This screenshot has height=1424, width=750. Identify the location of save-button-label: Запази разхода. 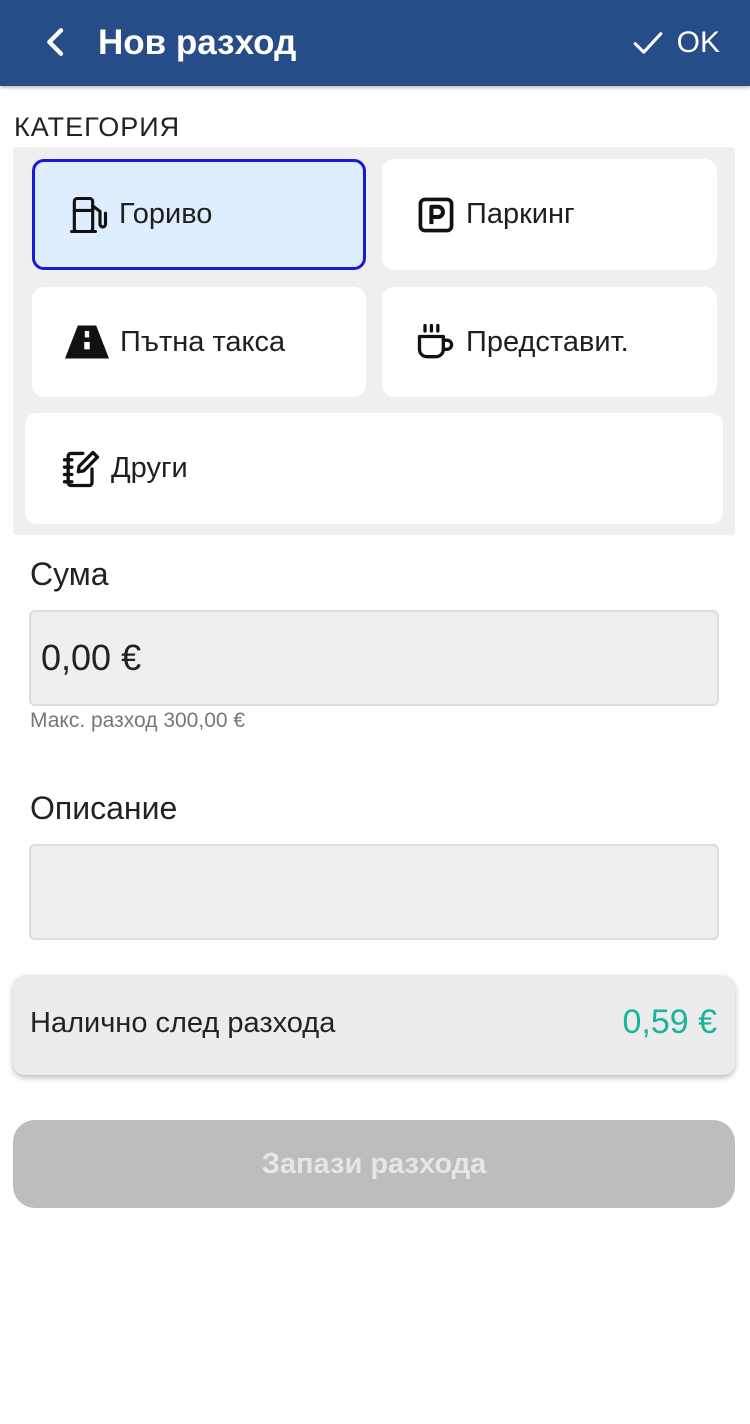
(374, 1163).